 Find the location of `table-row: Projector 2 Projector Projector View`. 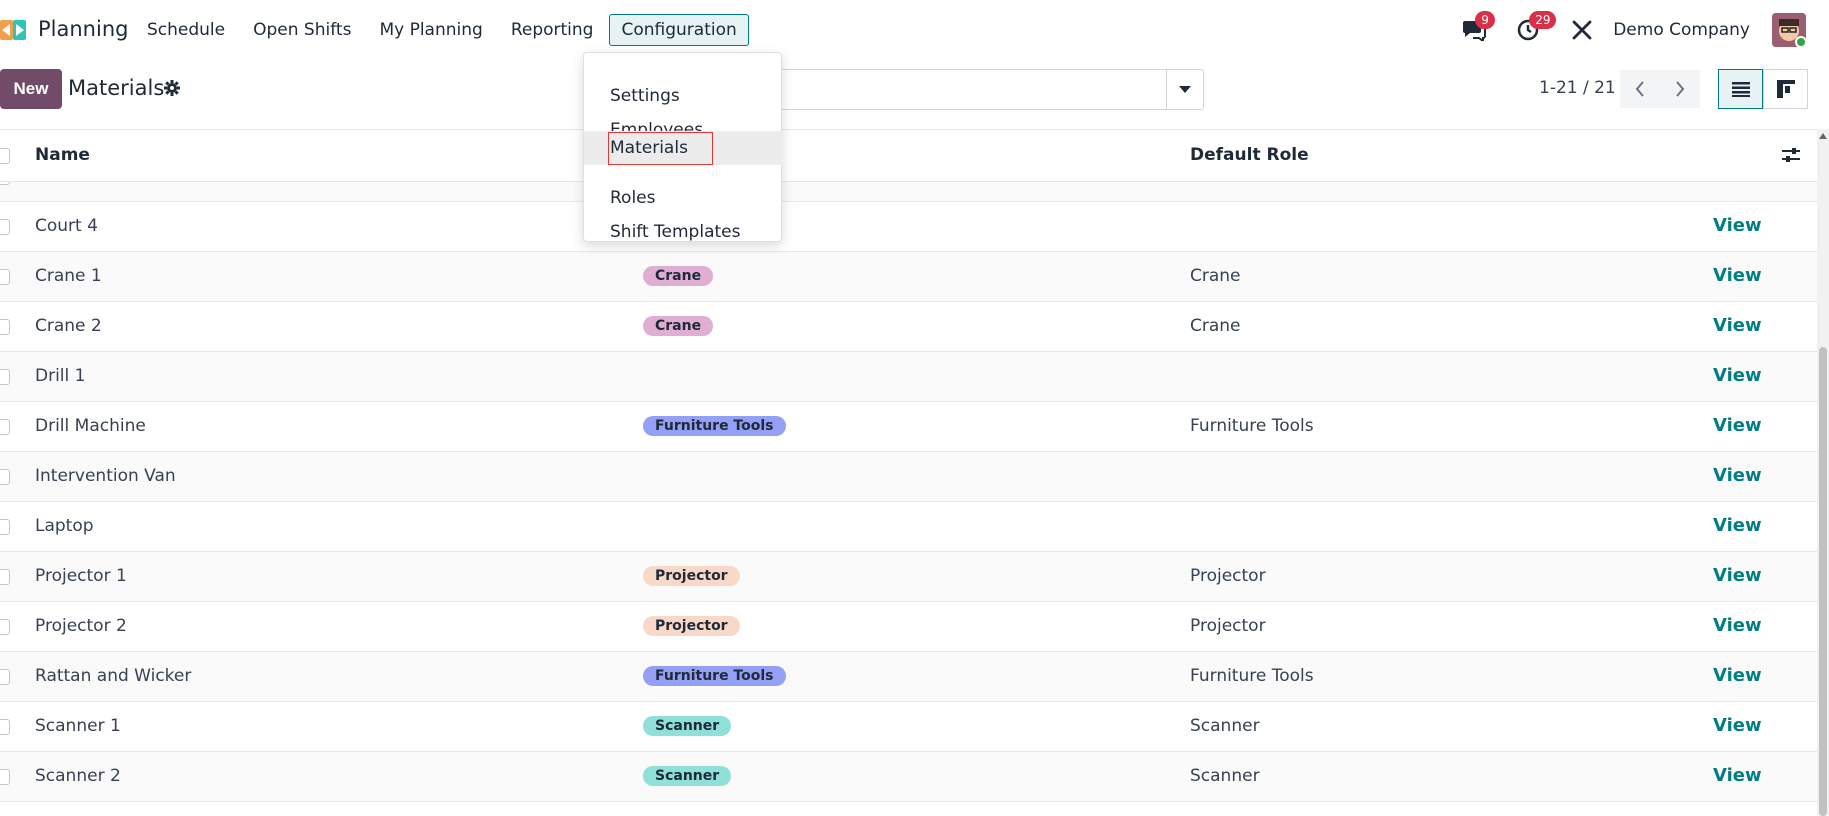

table-row: Projector 2 Projector Projector View is located at coordinates (908, 627).